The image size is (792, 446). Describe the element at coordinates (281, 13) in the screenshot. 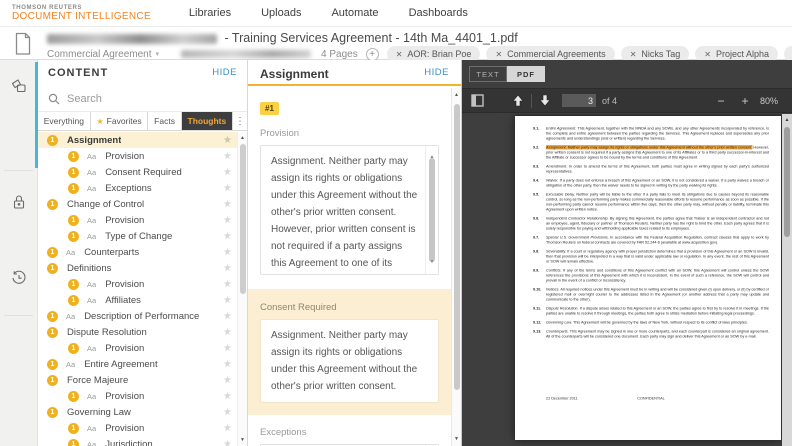

I see `nav-item: Uploads` at that location.